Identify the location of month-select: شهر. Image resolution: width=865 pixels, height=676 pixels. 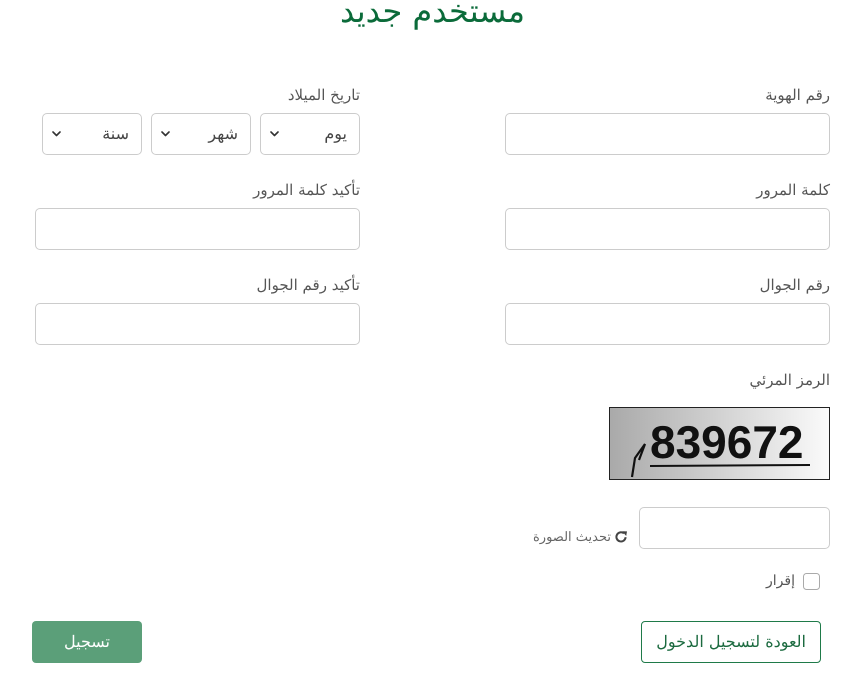
(201, 134).